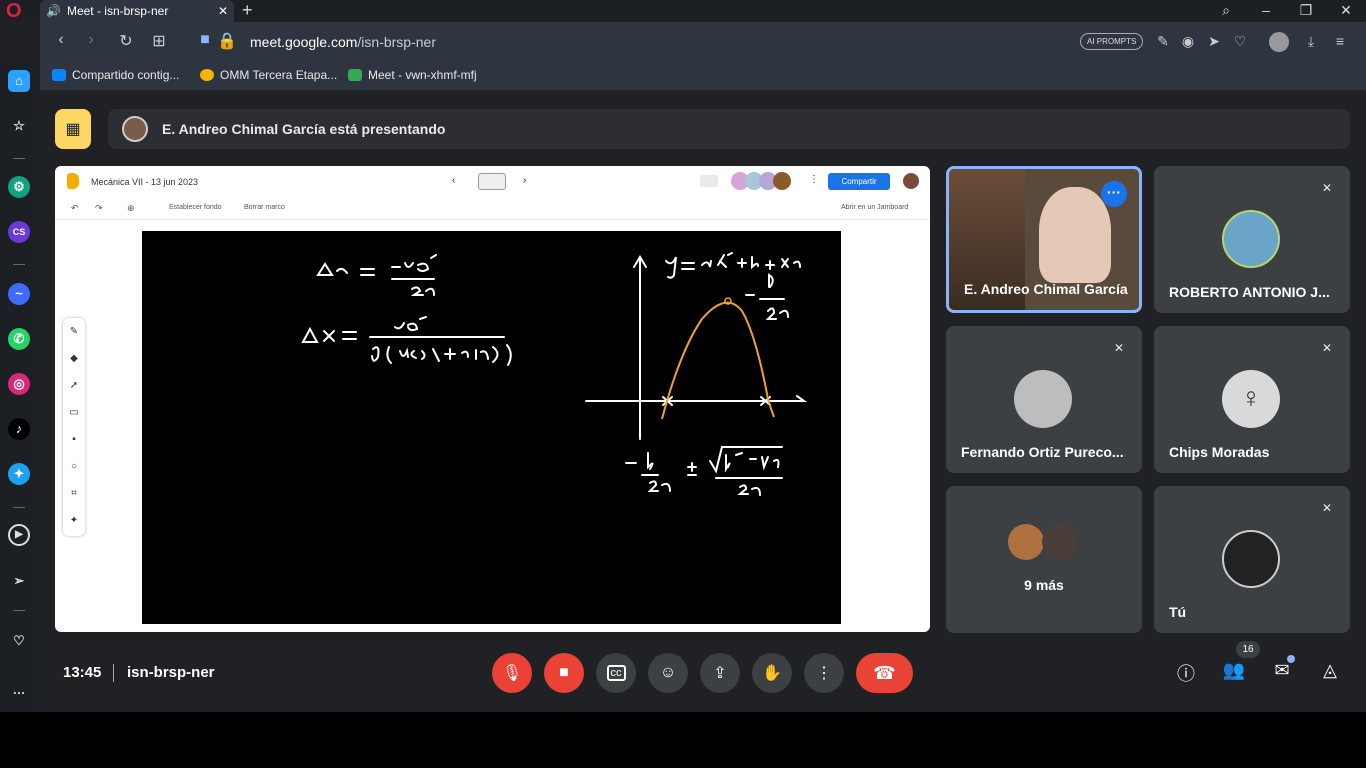 The width and height of the screenshot is (1366, 768). What do you see at coordinates (19, 384) in the screenshot?
I see `instagram-icon: ◎` at bounding box center [19, 384].